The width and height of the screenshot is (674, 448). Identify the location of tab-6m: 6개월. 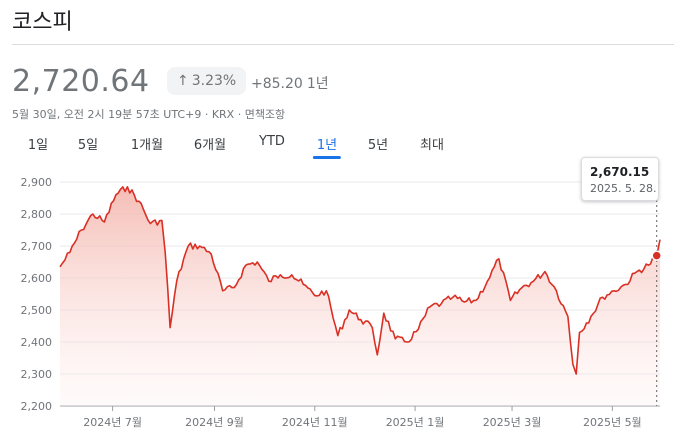
(210, 143).